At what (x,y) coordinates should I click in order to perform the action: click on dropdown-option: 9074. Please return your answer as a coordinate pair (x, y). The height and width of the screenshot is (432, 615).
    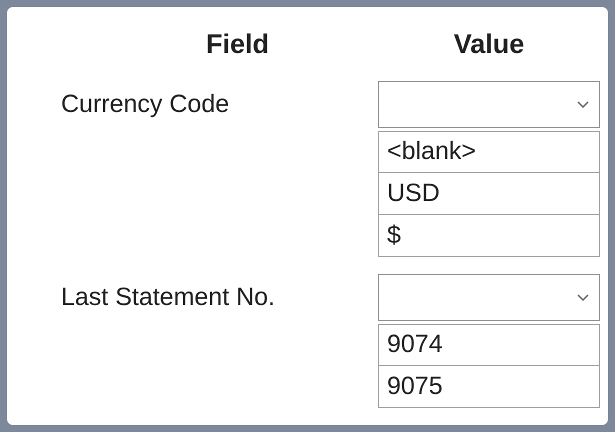
    Looking at the image, I should click on (489, 345).